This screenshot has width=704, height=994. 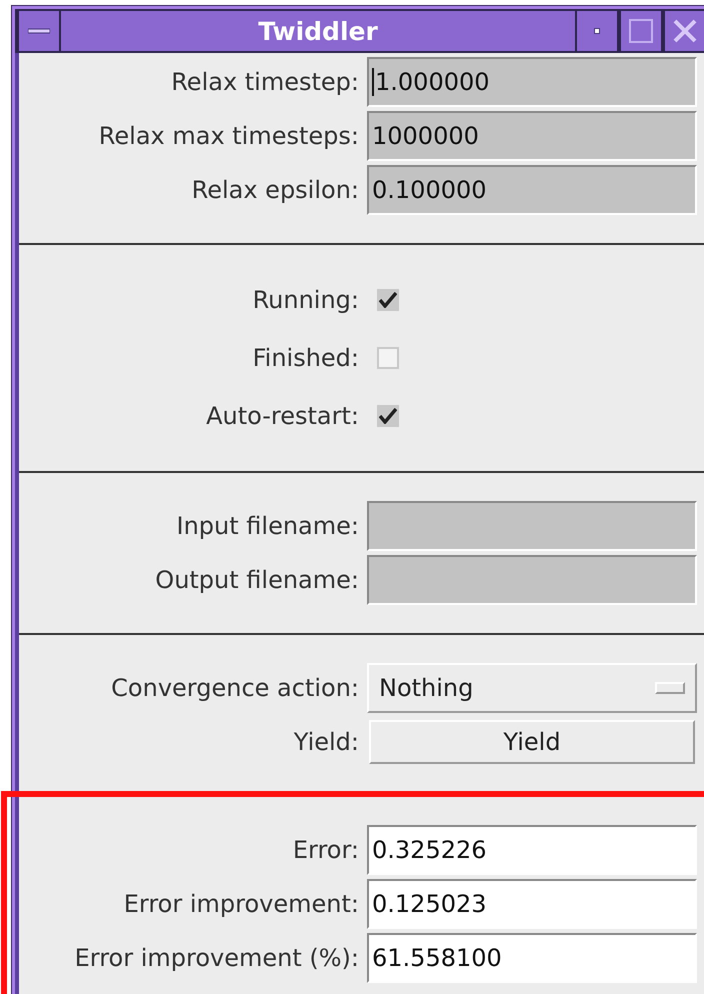 What do you see at coordinates (306, 300) in the screenshot?
I see `field-label: Running:` at bounding box center [306, 300].